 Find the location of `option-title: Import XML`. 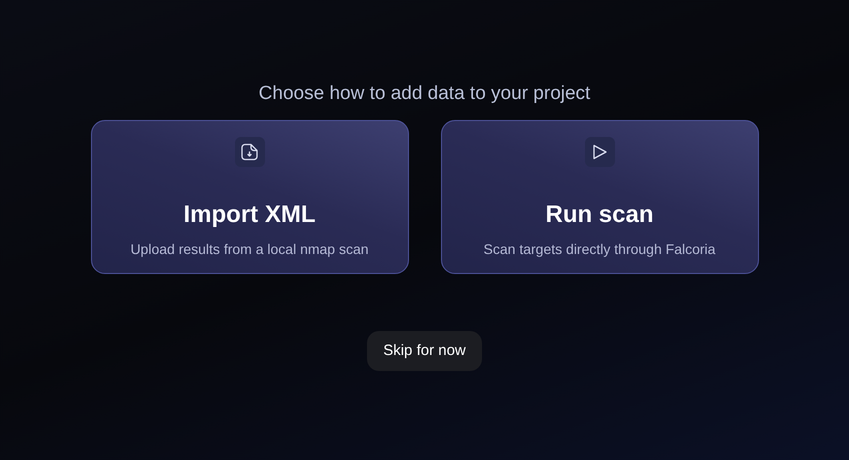

option-title: Import XML is located at coordinates (250, 215).